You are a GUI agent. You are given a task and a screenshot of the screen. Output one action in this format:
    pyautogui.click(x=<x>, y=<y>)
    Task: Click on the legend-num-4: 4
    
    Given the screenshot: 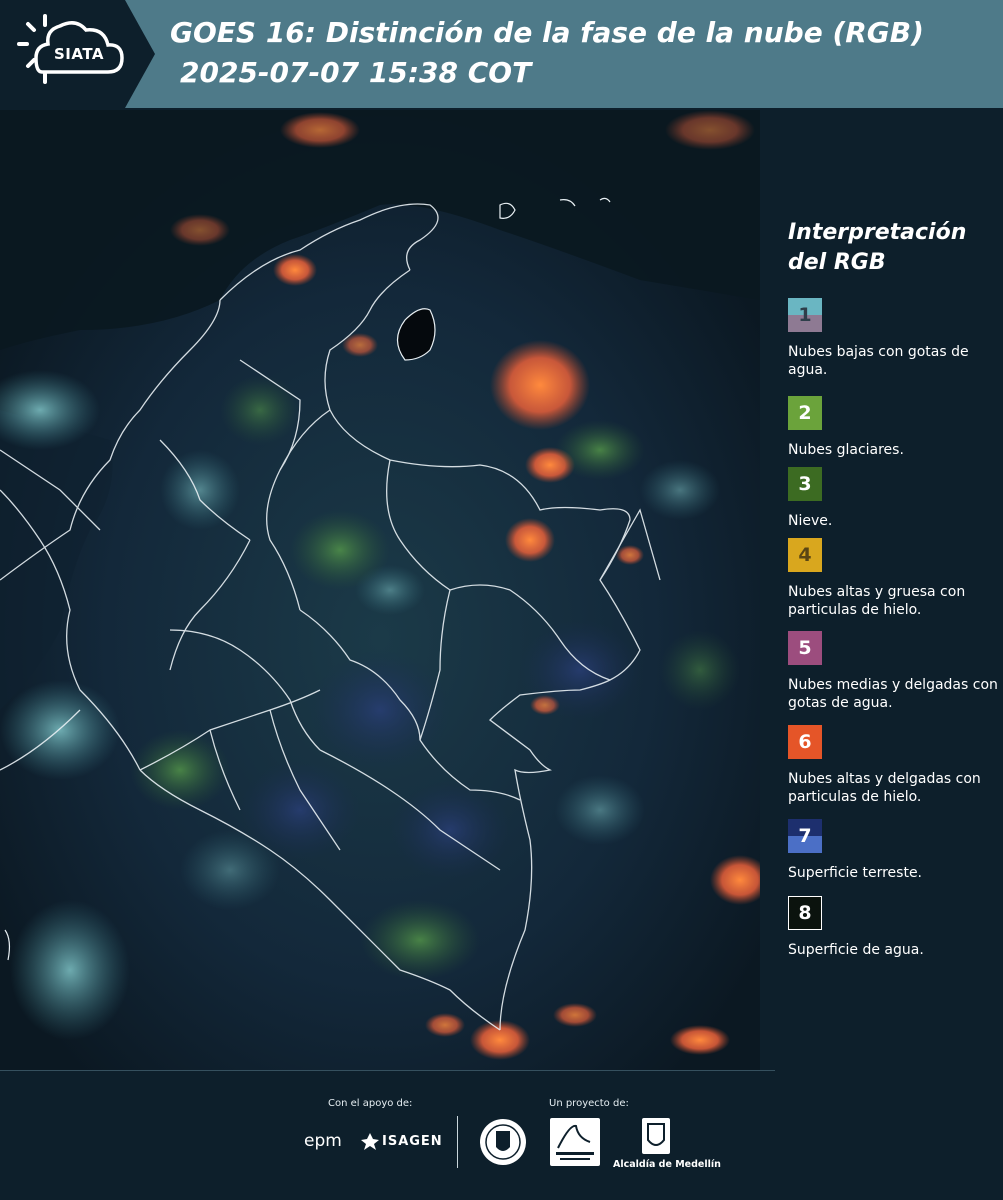 What is the action you would take?
    pyautogui.click(x=805, y=555)
    